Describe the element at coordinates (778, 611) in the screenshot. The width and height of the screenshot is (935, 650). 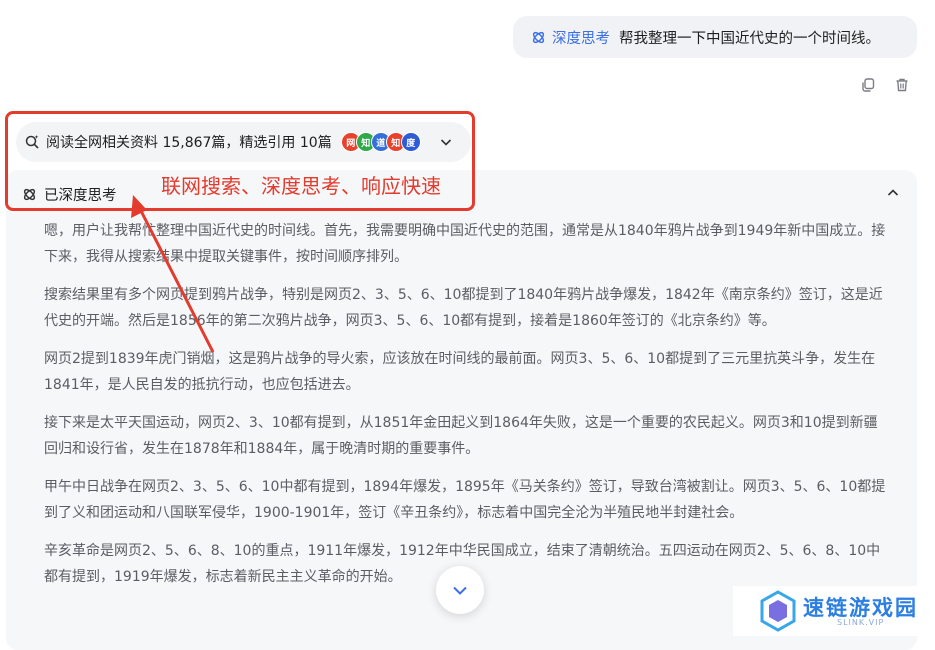
I see `watermark-logo-icon` at that location.